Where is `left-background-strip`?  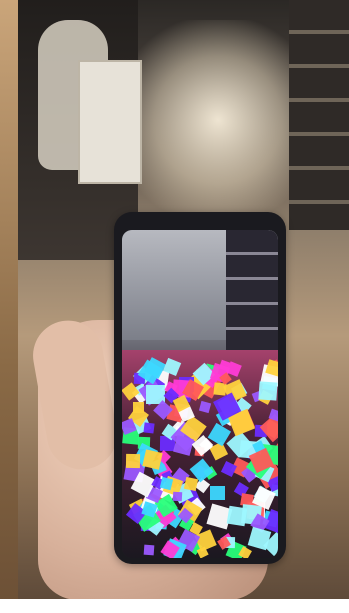 left-background-strip is located at coordinates (9, 306).